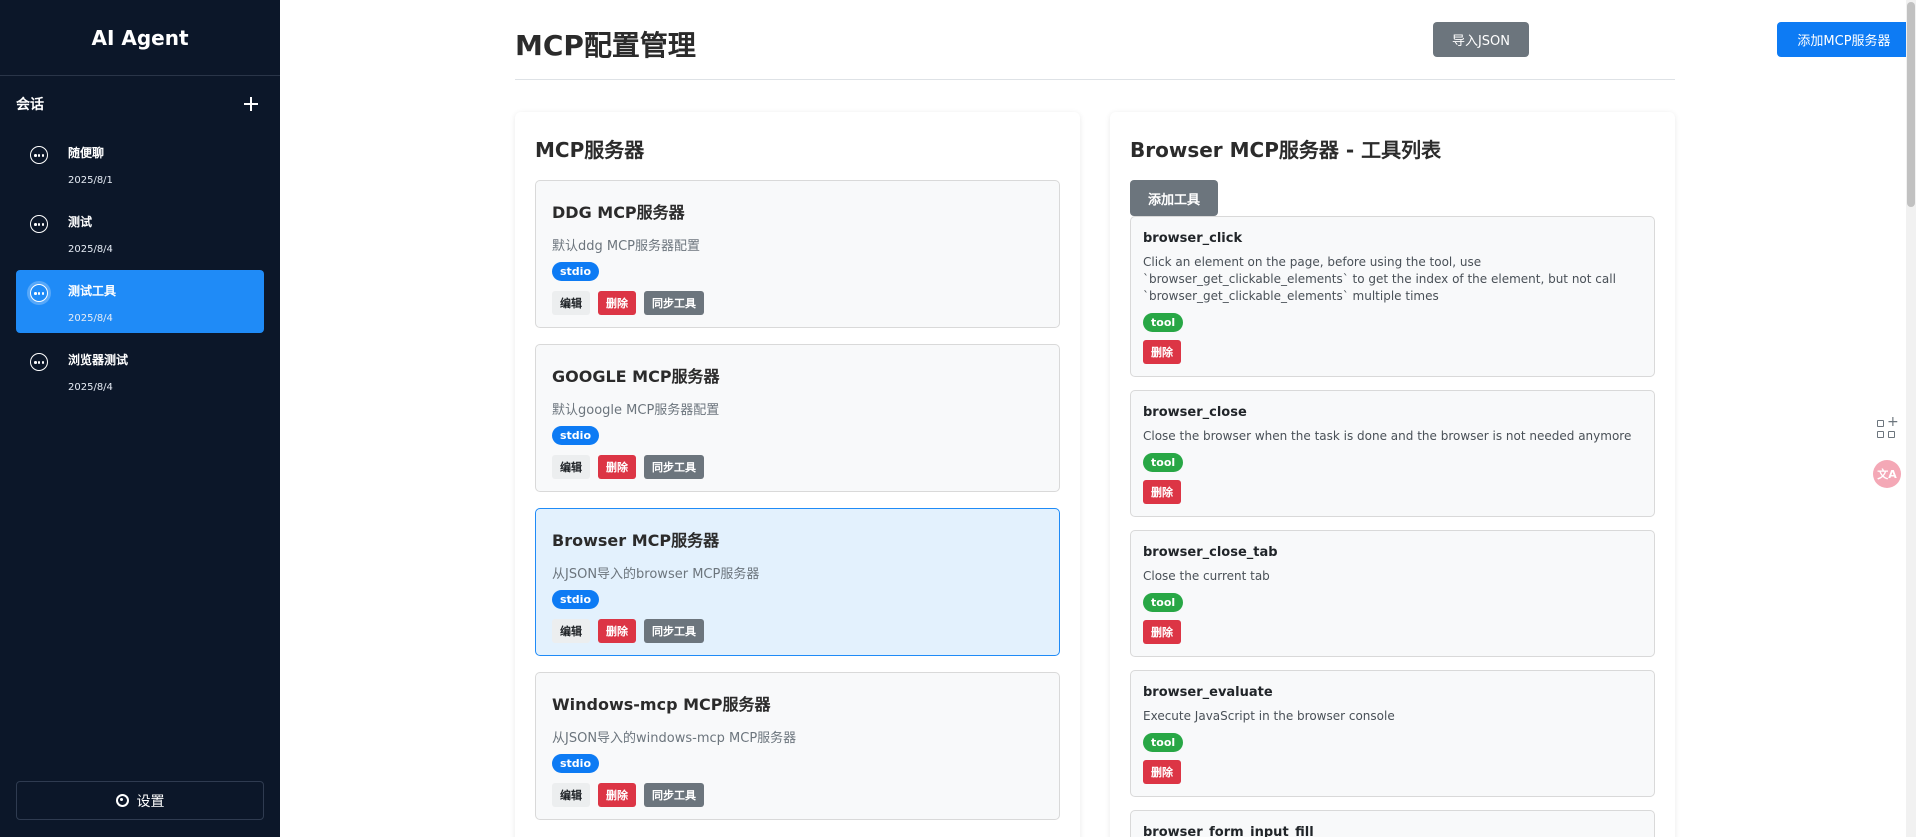  I want to click on add-tool-button: 添加工具, so click(1174, 198).